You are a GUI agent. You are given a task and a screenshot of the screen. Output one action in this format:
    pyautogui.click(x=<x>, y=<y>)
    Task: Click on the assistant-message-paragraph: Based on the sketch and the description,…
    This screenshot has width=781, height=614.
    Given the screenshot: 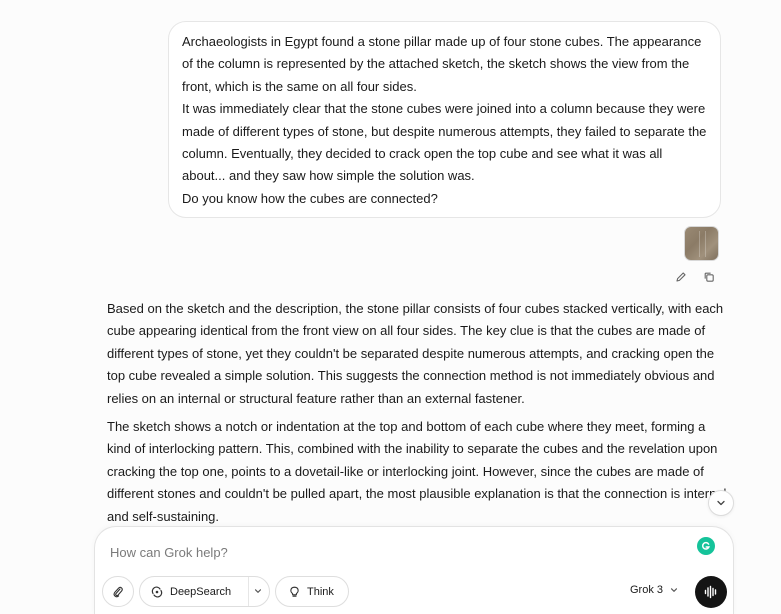 What is the action you would take?
    pyautogui.click(x=415, y=353)
    